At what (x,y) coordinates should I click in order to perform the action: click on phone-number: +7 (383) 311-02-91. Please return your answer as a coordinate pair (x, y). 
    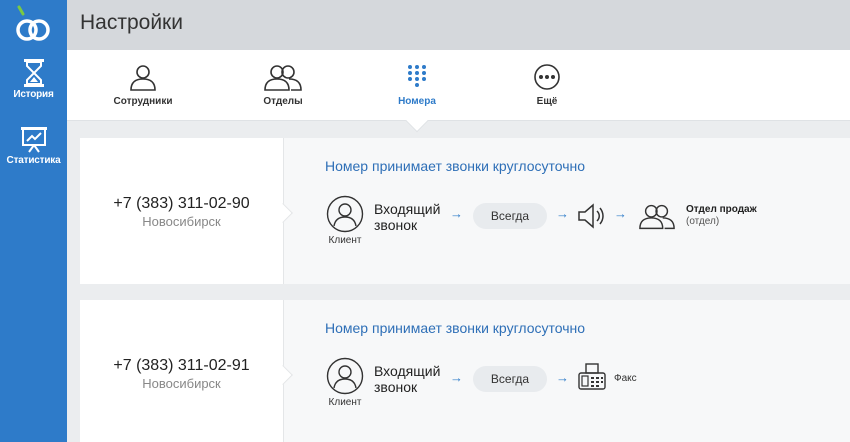
    Looking at the image, I should click on (181, 365).